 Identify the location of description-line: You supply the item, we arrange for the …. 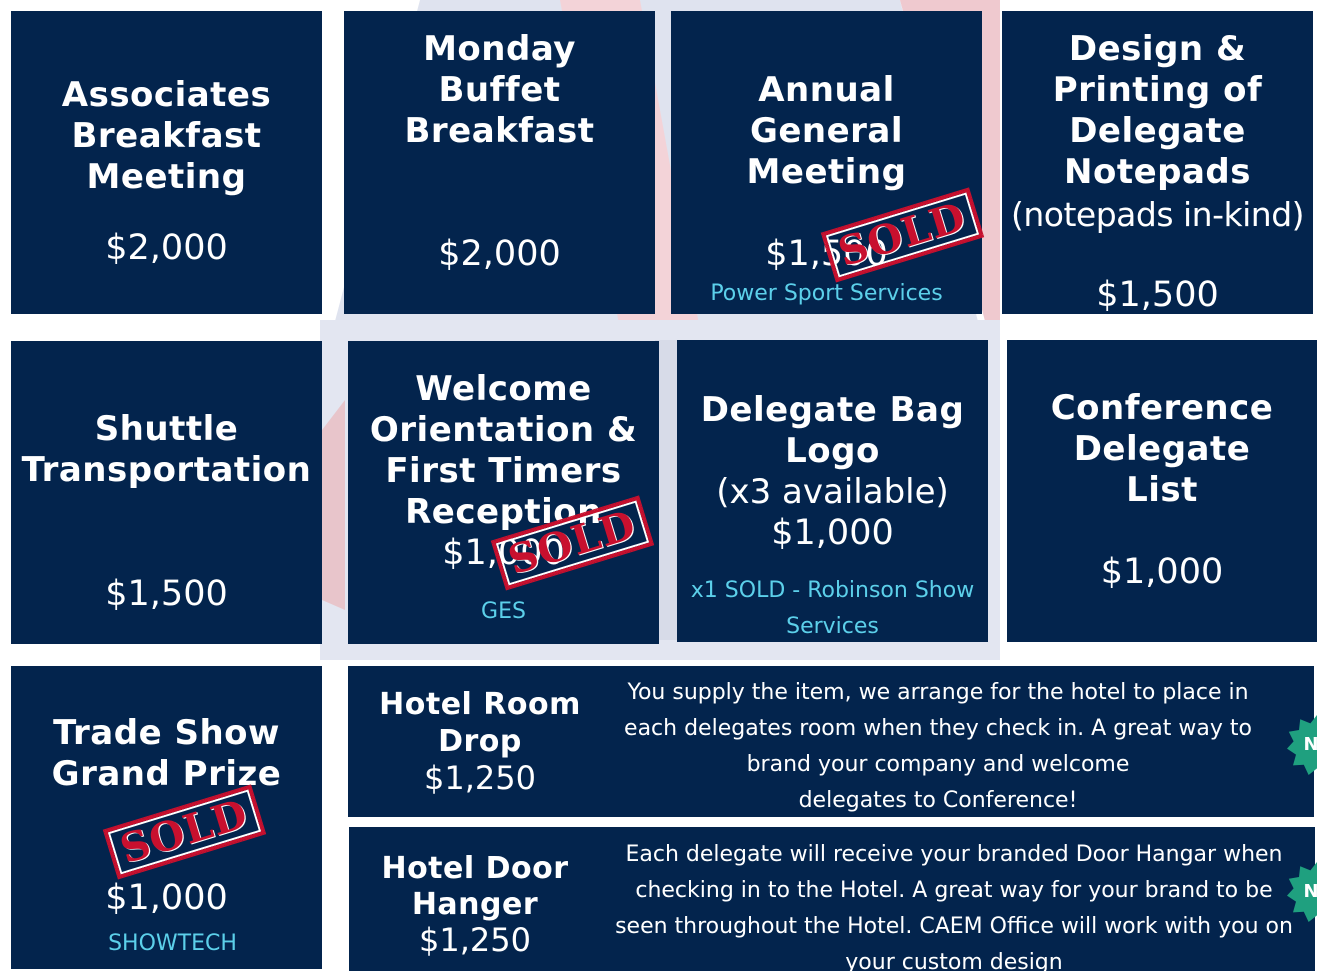
(938, 692).